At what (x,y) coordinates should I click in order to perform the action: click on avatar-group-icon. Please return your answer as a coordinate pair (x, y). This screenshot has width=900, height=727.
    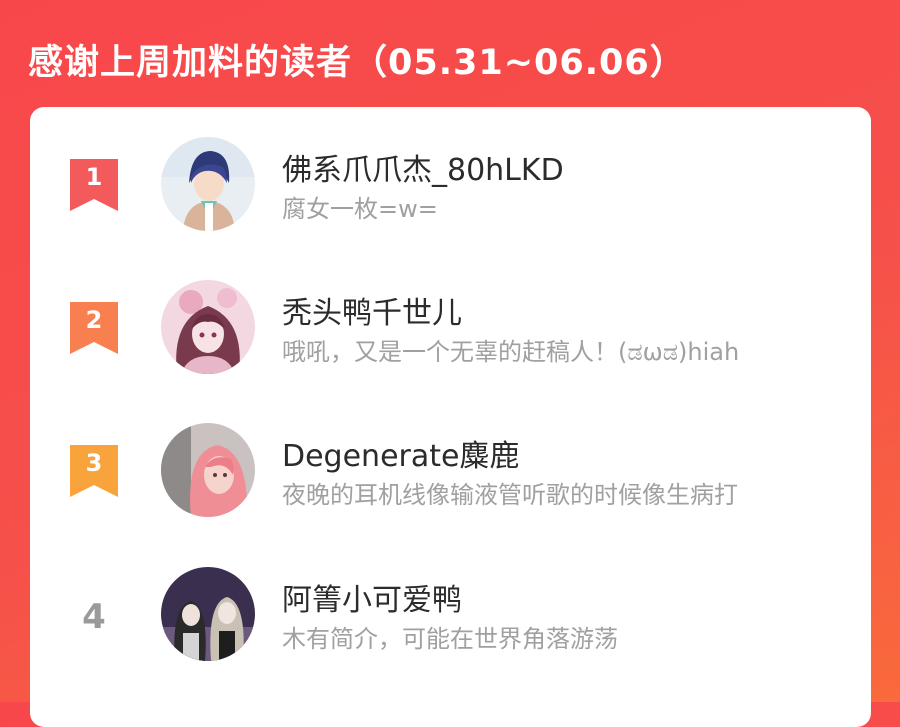
    Looking at the image, I should click on (208, 614).